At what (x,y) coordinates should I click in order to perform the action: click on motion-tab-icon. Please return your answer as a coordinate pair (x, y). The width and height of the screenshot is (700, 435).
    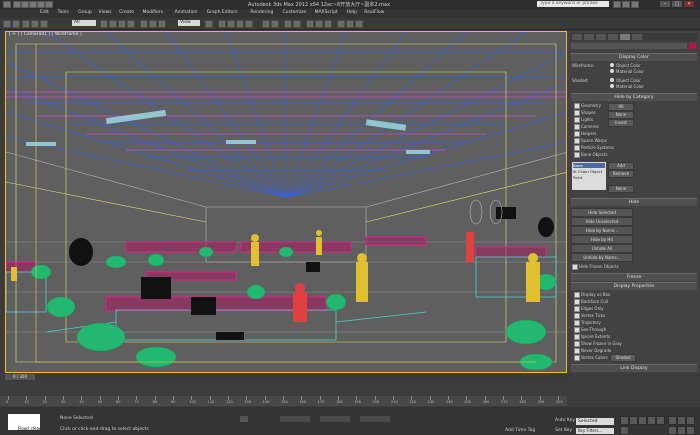
    Looking at the image, I should click on (613, 37).